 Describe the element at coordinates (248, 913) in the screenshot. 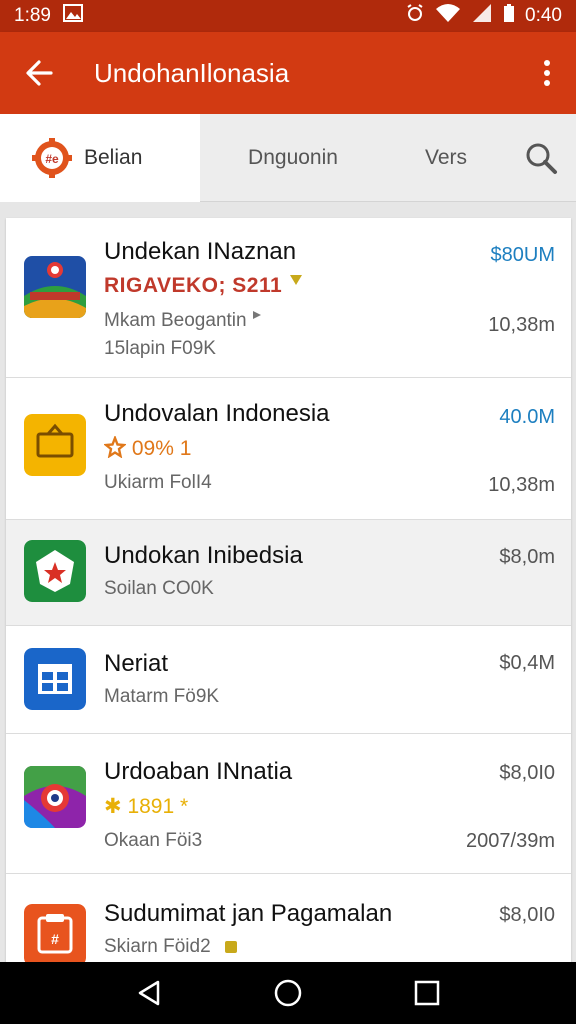

I see `app-title: Sudumimat jan Pagamalan` at that location.